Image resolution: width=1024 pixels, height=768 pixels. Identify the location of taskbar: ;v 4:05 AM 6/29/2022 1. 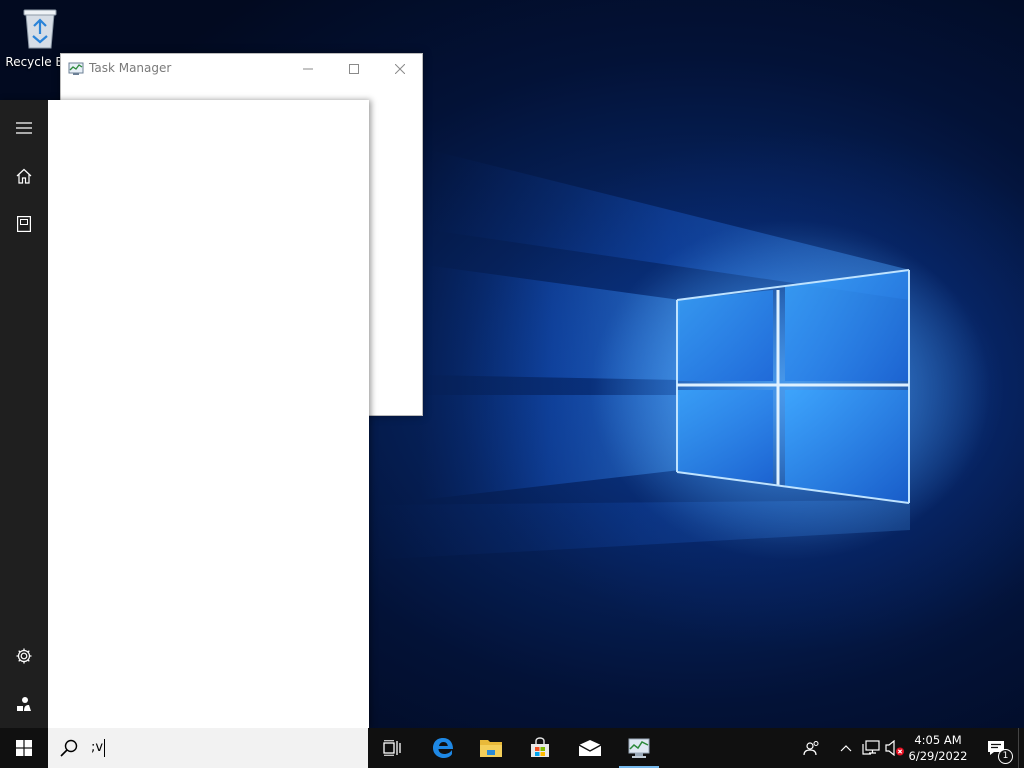
(512, 748).